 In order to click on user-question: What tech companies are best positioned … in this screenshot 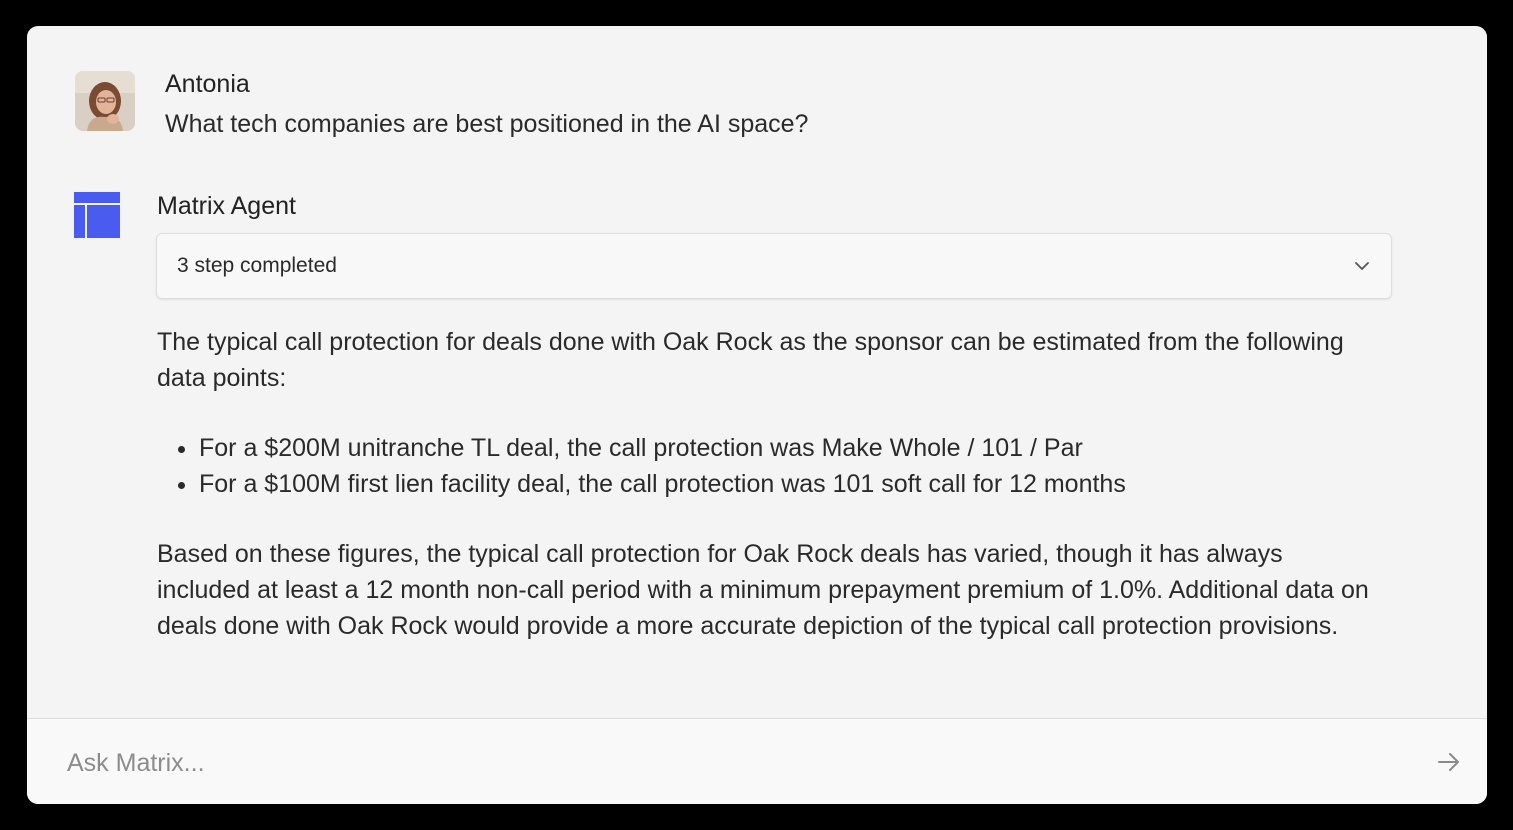, I will do `click(487, 124)`.